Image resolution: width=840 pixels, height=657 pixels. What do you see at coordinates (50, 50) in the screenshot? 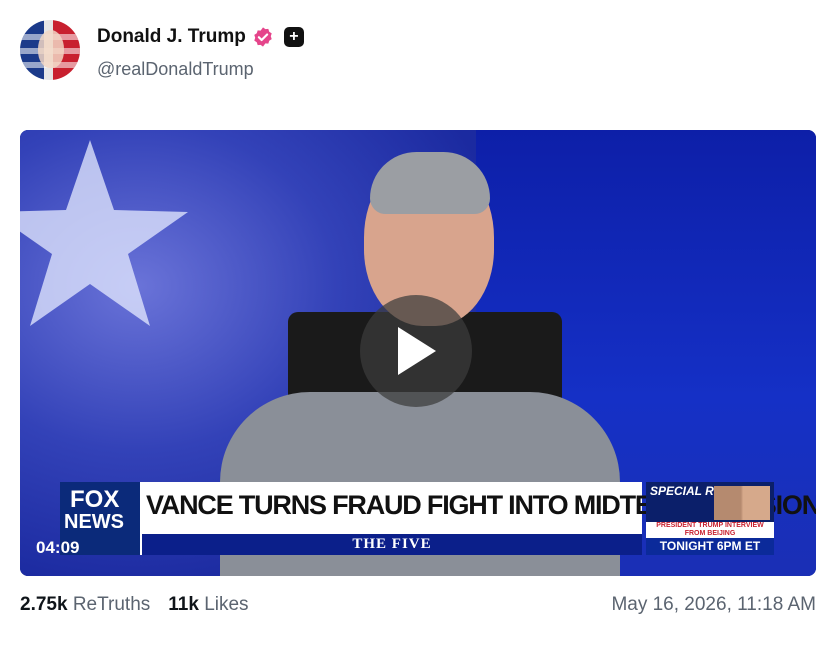
I see `avatar` at bounding box center [50, 50].